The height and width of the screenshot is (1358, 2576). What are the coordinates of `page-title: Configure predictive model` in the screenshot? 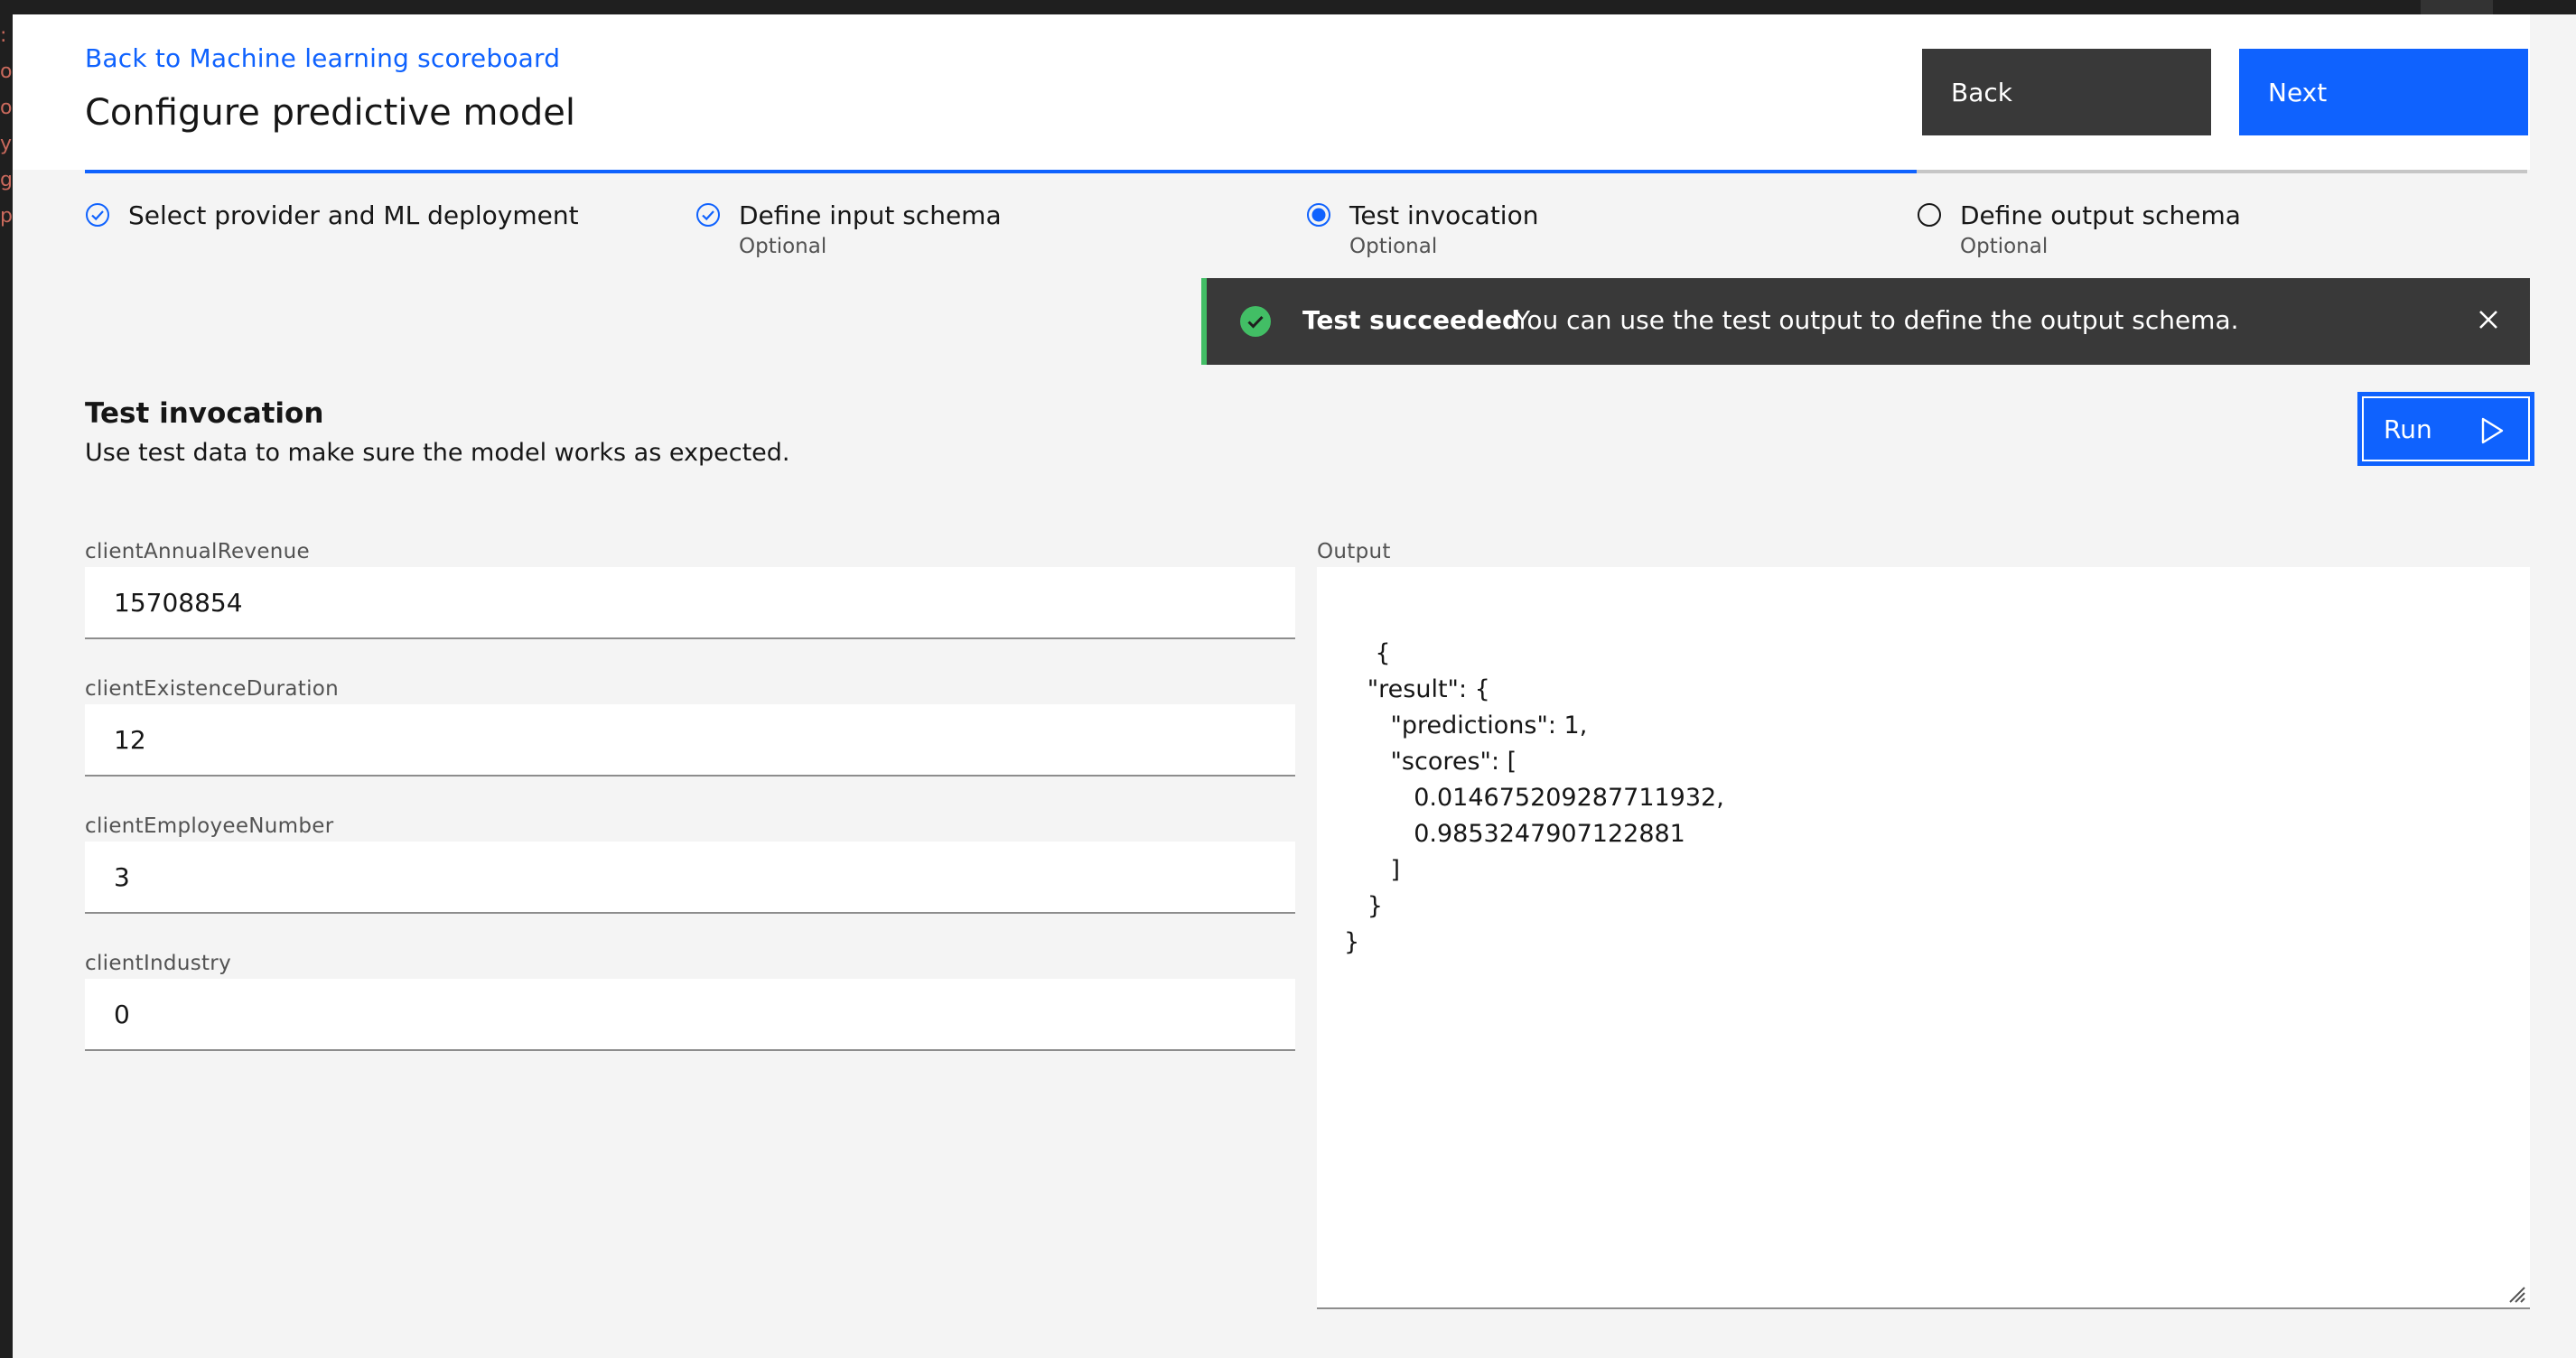 It's located at (330, 113).